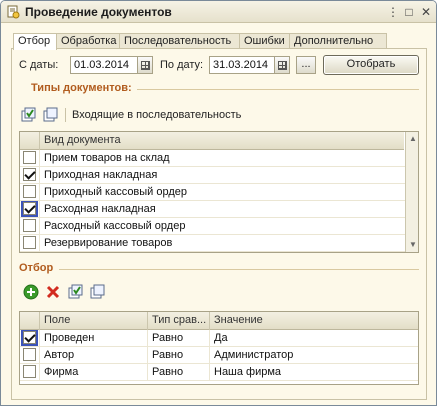 This screenshot has height=406, width=437. I want to click on date-to-label: По дату:, so click(182, 65).